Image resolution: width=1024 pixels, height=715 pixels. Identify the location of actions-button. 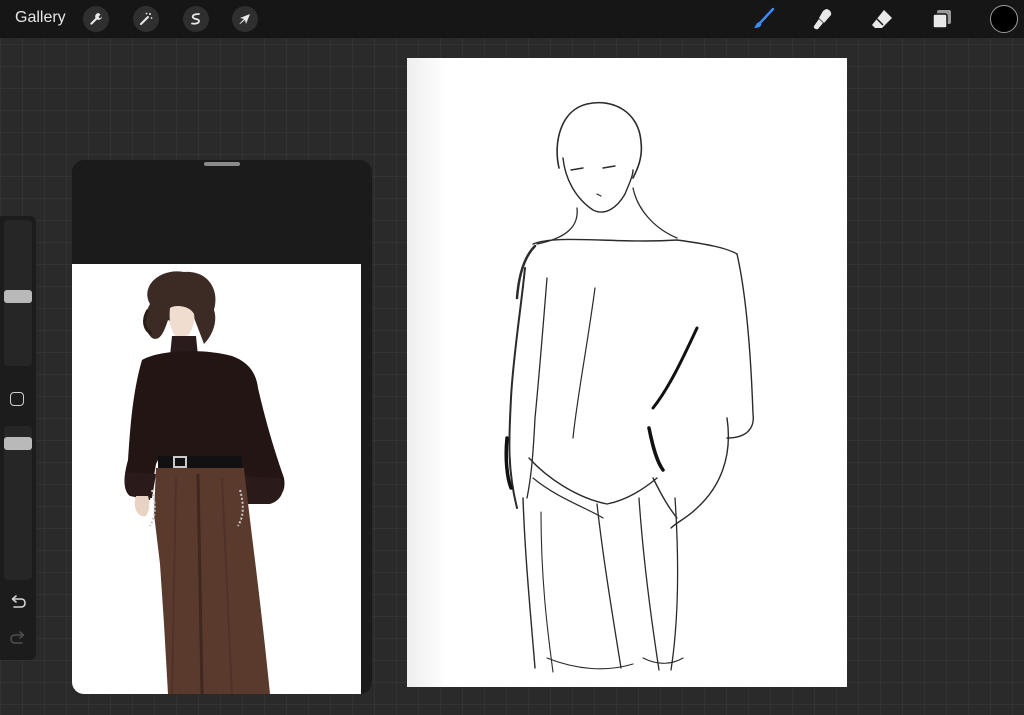
(96, 19).